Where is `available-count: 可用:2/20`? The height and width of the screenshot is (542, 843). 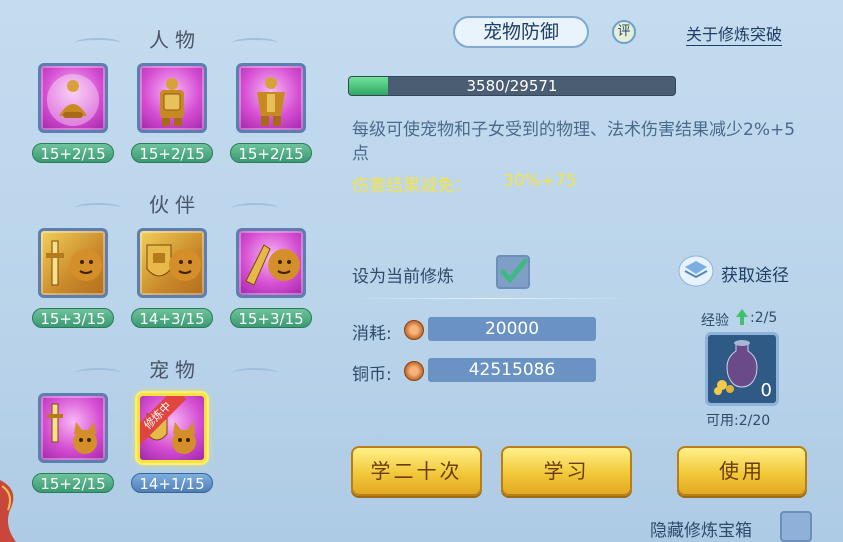
available-count: 可用:2/20 is located at coordinates (738, 421).